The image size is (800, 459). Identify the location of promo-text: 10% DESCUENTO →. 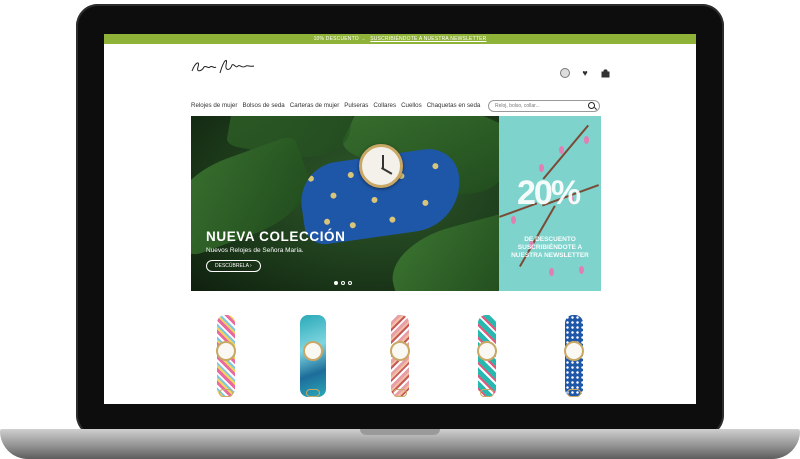
(339, 39).